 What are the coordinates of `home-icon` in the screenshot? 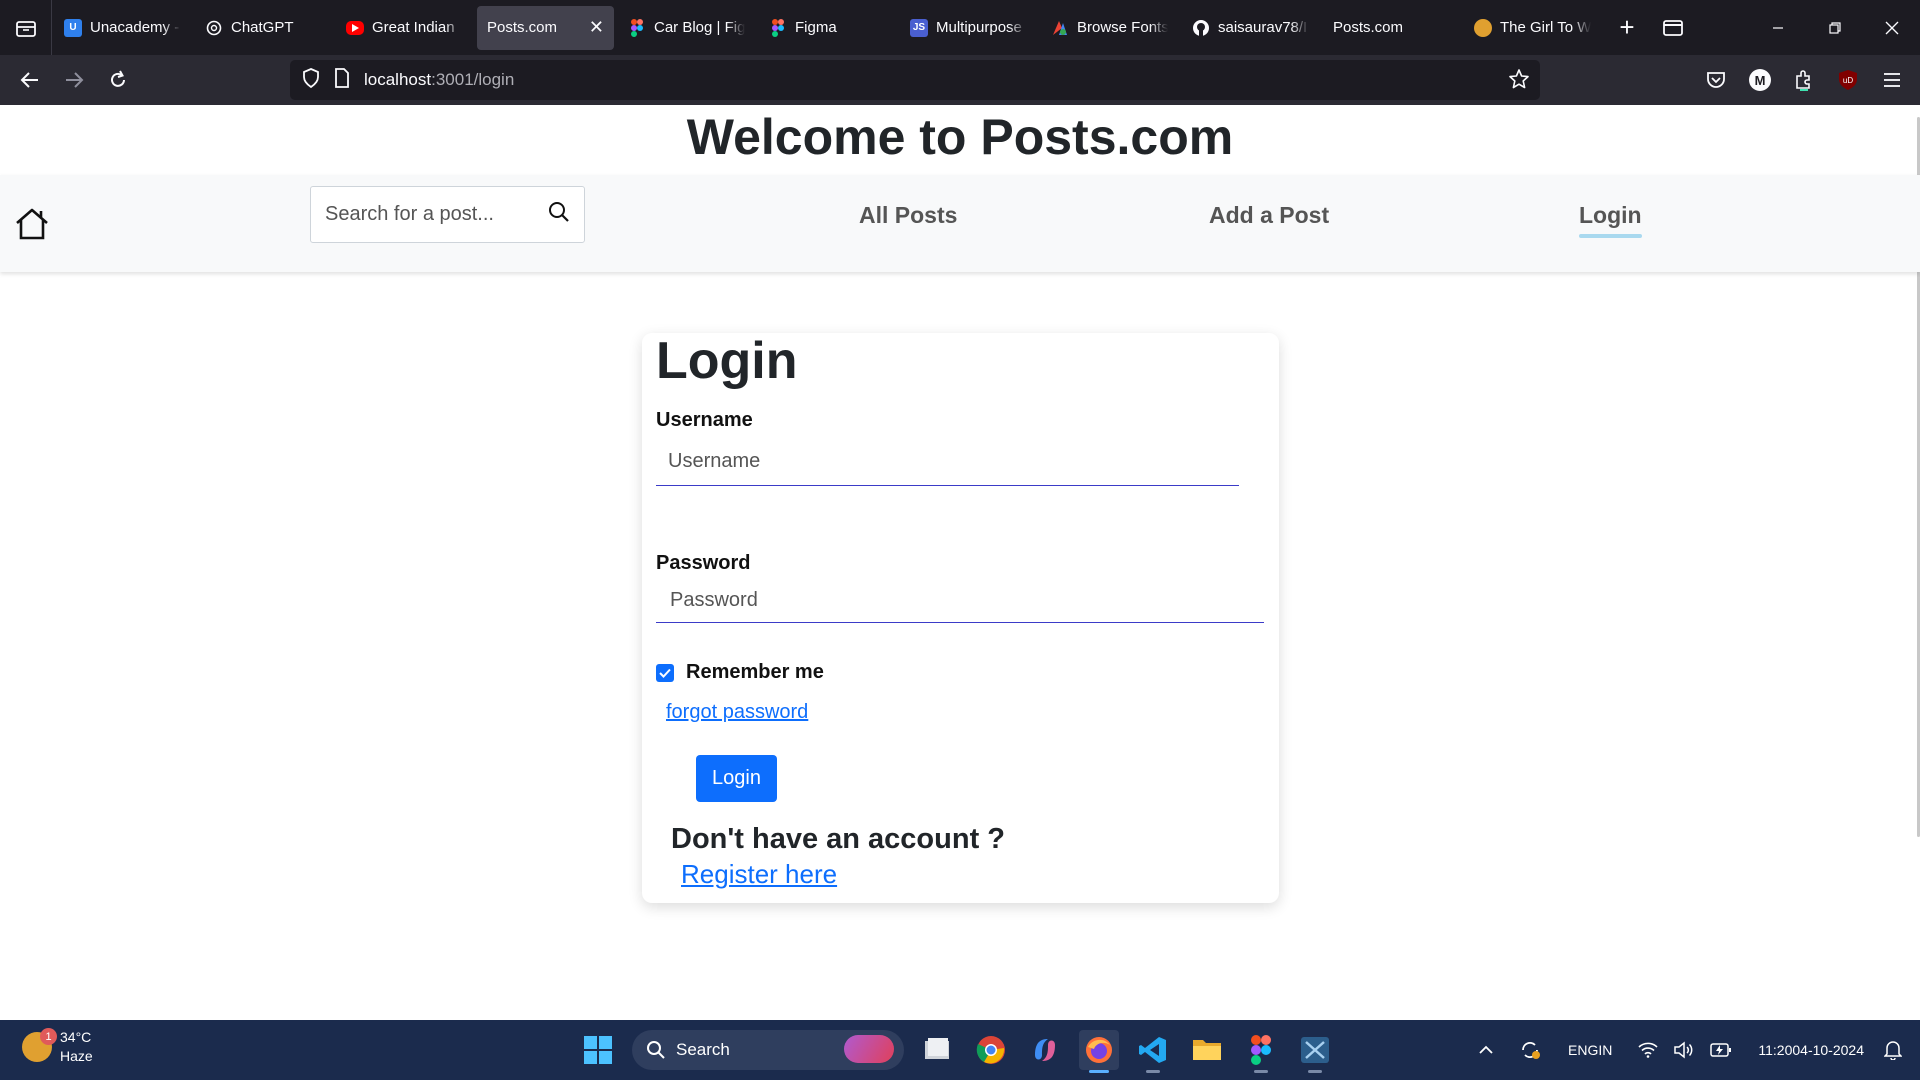 It's located at (32, 226).